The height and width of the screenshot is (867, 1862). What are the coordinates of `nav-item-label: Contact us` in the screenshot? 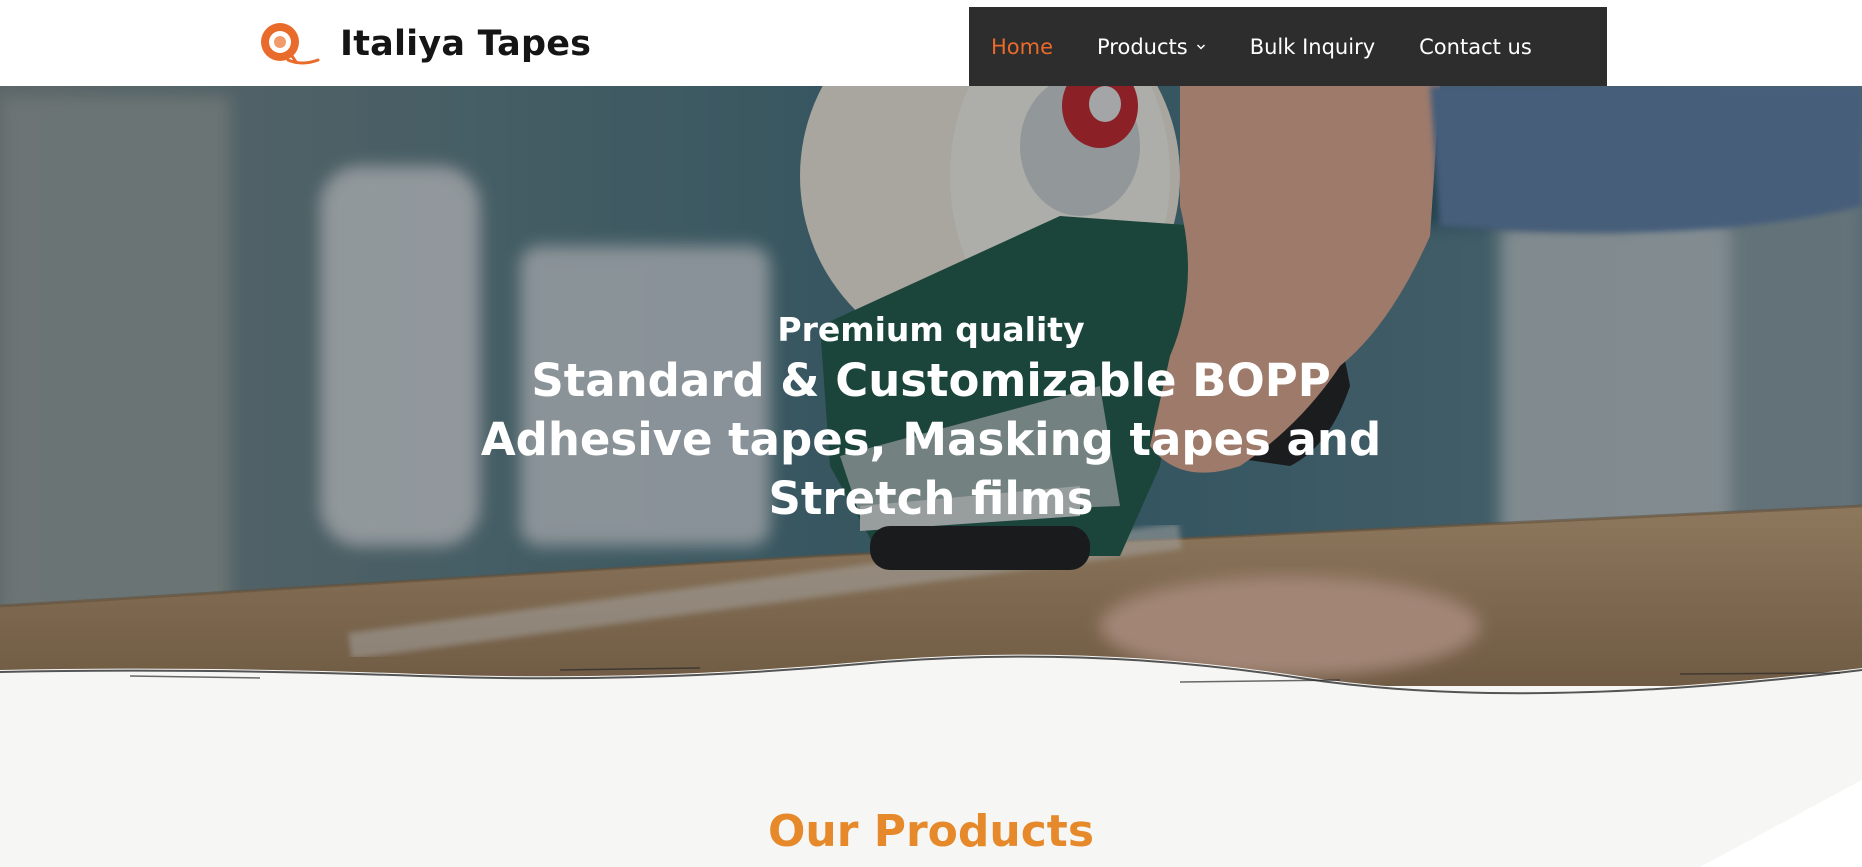 It's located at (1475, 46).